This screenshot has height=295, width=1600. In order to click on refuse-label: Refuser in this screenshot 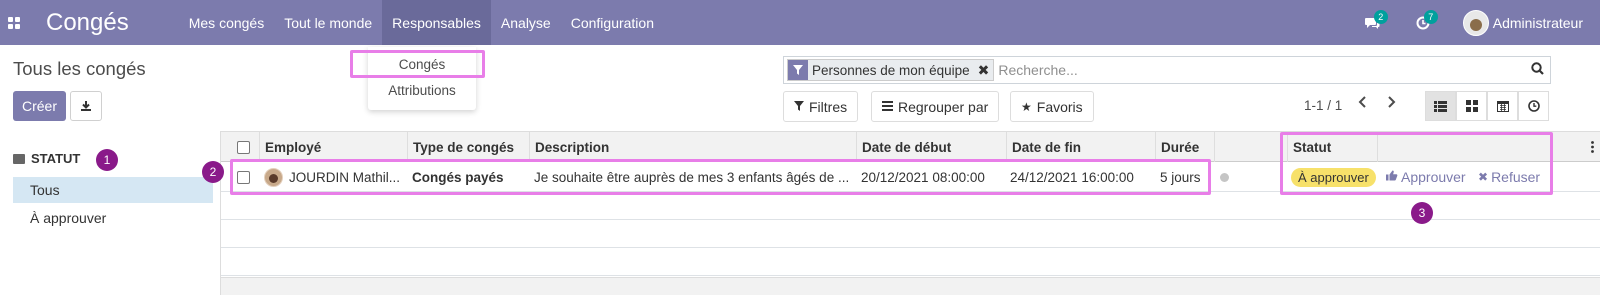, I will do `click(1516, 177)`.